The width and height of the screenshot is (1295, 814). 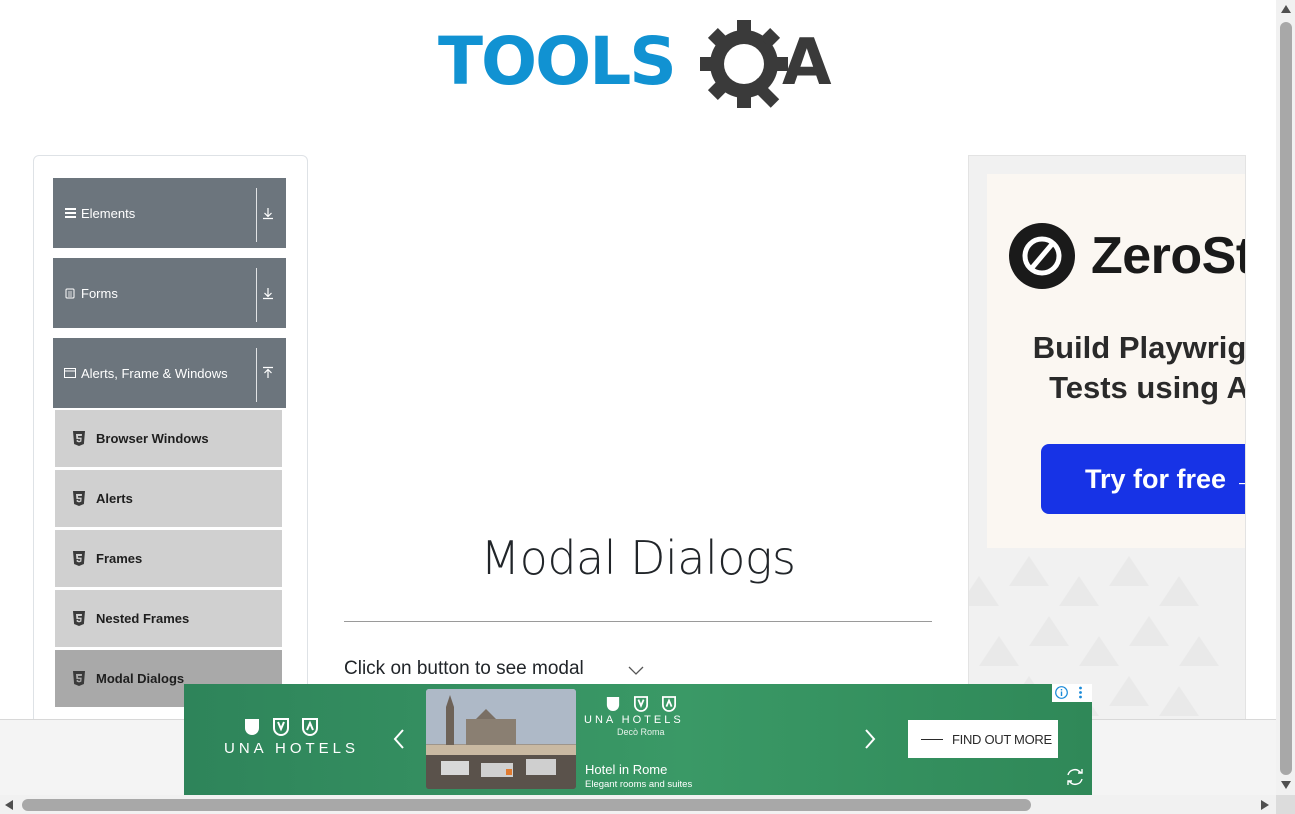 I want to click on group-label: Forms, so click(x=99, y=293).